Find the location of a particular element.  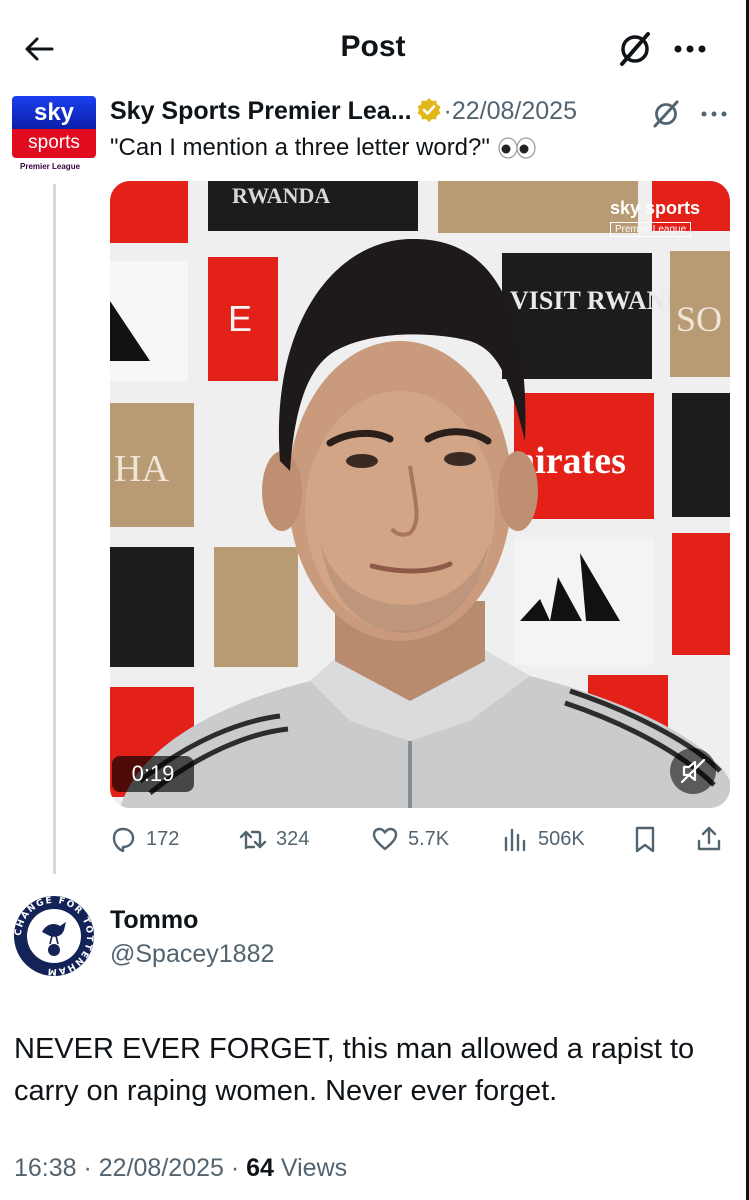

post-timestamp: 16:38 · 22/08/2025 · is located at coordinates (130, 1168).